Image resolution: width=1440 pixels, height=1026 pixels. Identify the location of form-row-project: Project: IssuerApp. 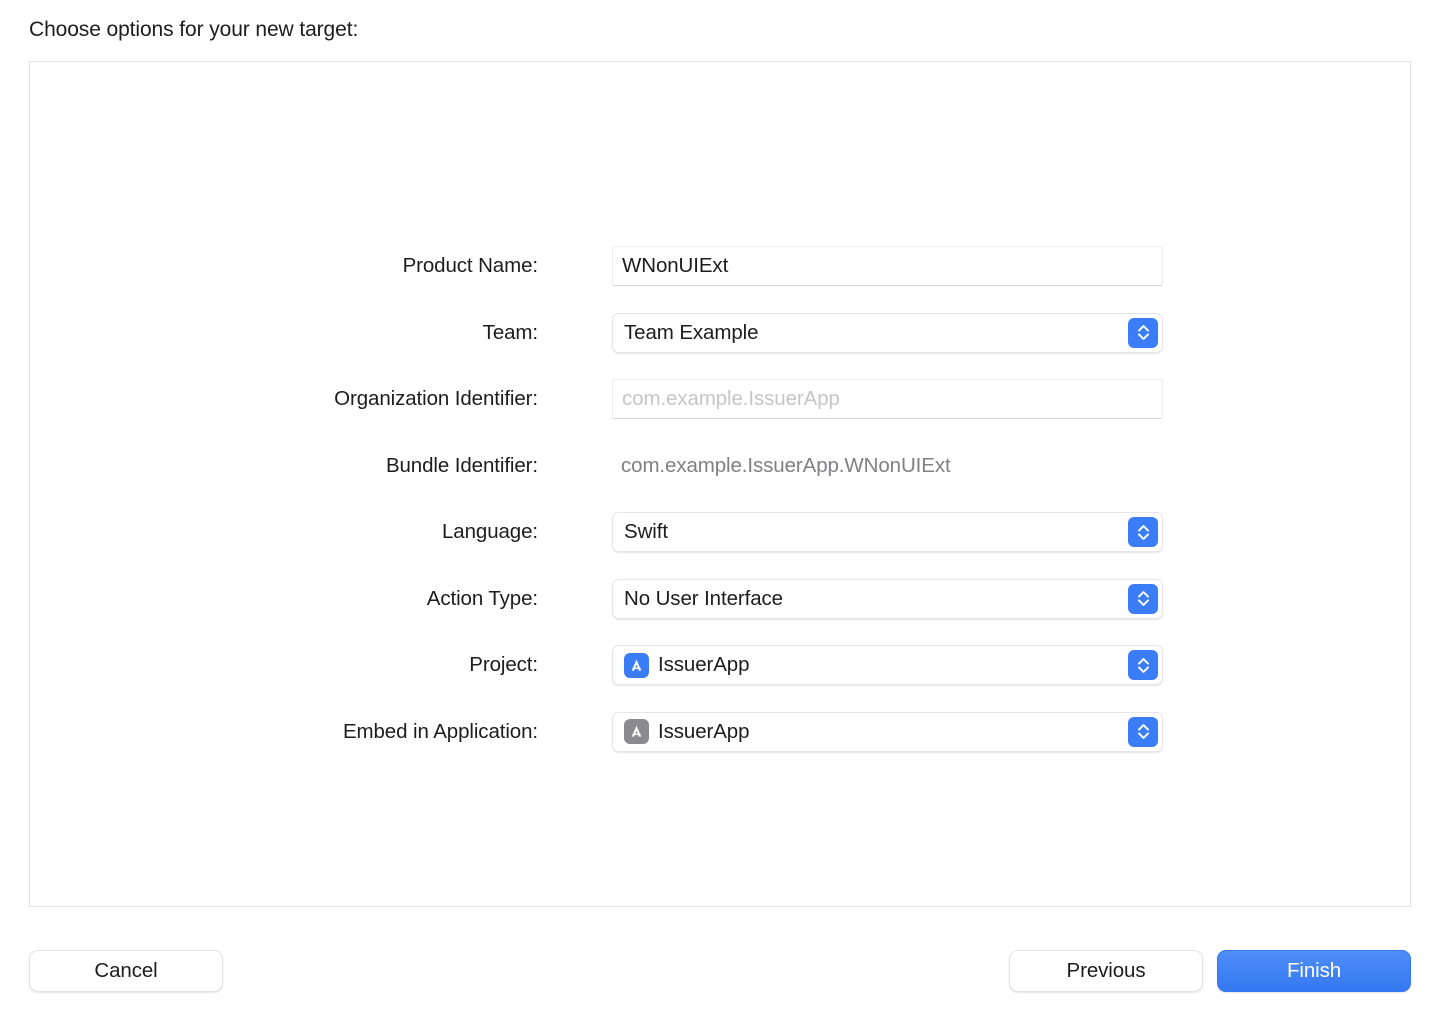
(720, 665).